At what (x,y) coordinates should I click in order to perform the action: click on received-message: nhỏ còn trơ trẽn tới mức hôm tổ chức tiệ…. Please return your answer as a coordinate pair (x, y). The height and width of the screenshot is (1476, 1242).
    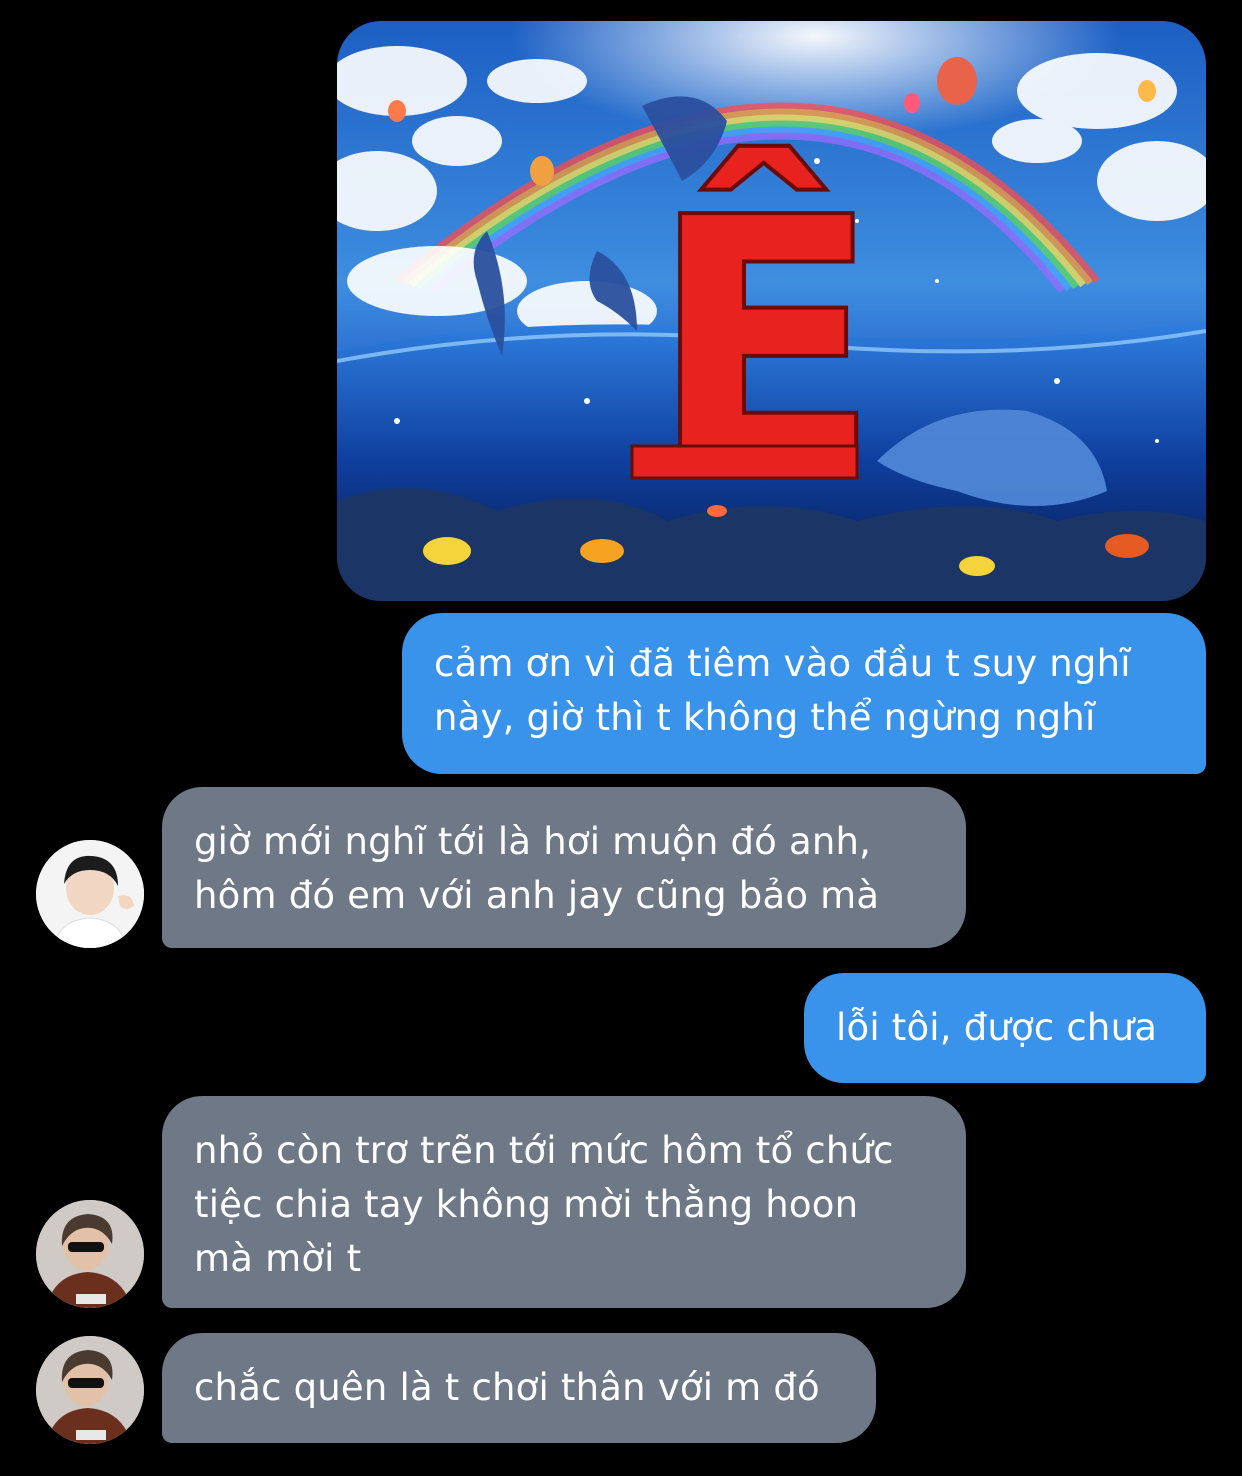
    Looking at the image, I should click on (564, 1202).